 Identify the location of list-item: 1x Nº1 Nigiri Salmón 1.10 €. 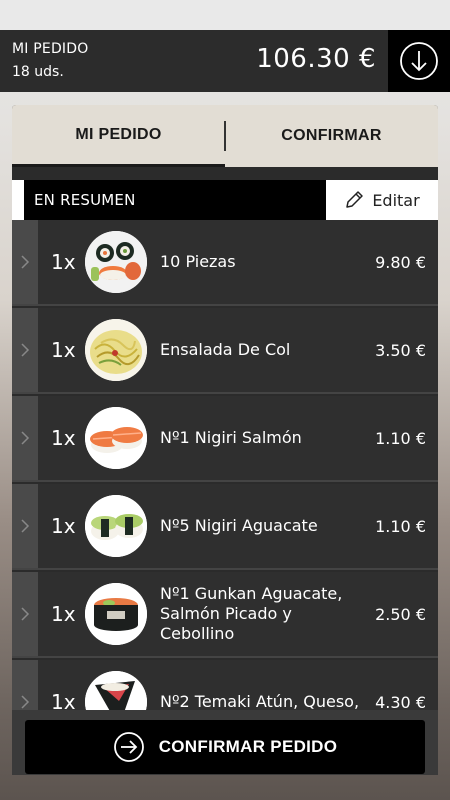
(225, 439).